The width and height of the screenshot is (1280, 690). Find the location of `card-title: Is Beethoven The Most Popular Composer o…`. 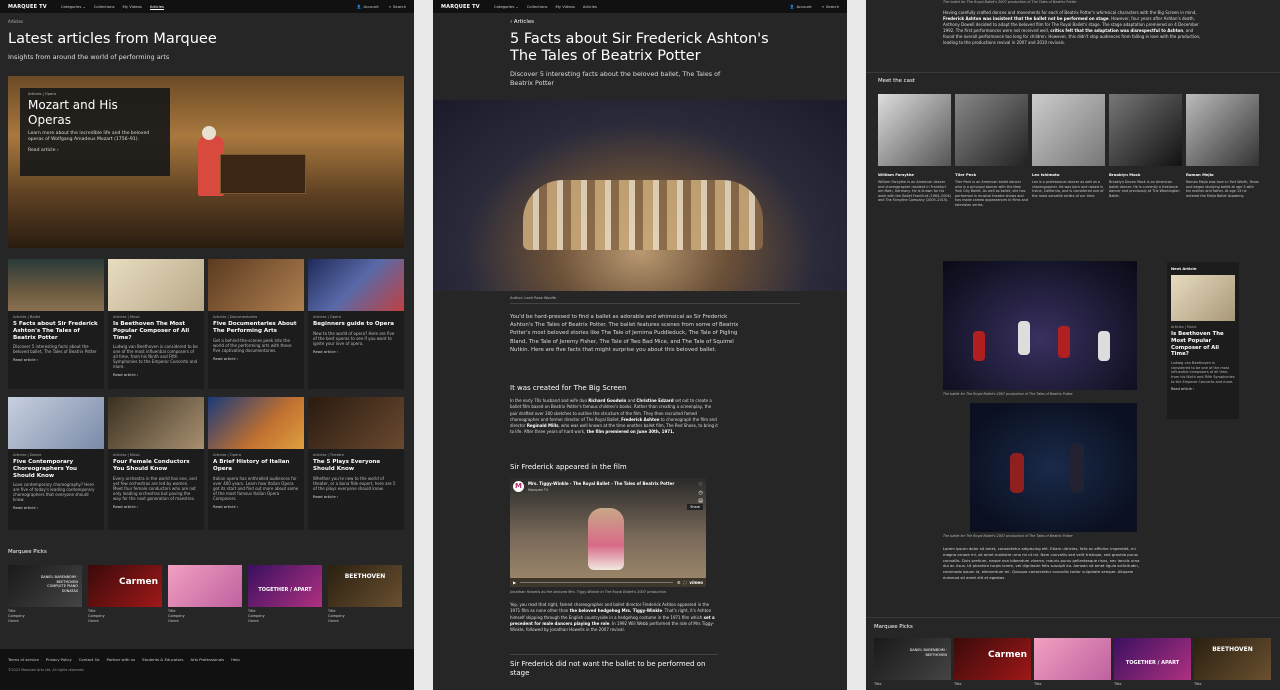

card-title: Is Beethoven The Most Popular Composer o… is located at coordinates (156, 330).